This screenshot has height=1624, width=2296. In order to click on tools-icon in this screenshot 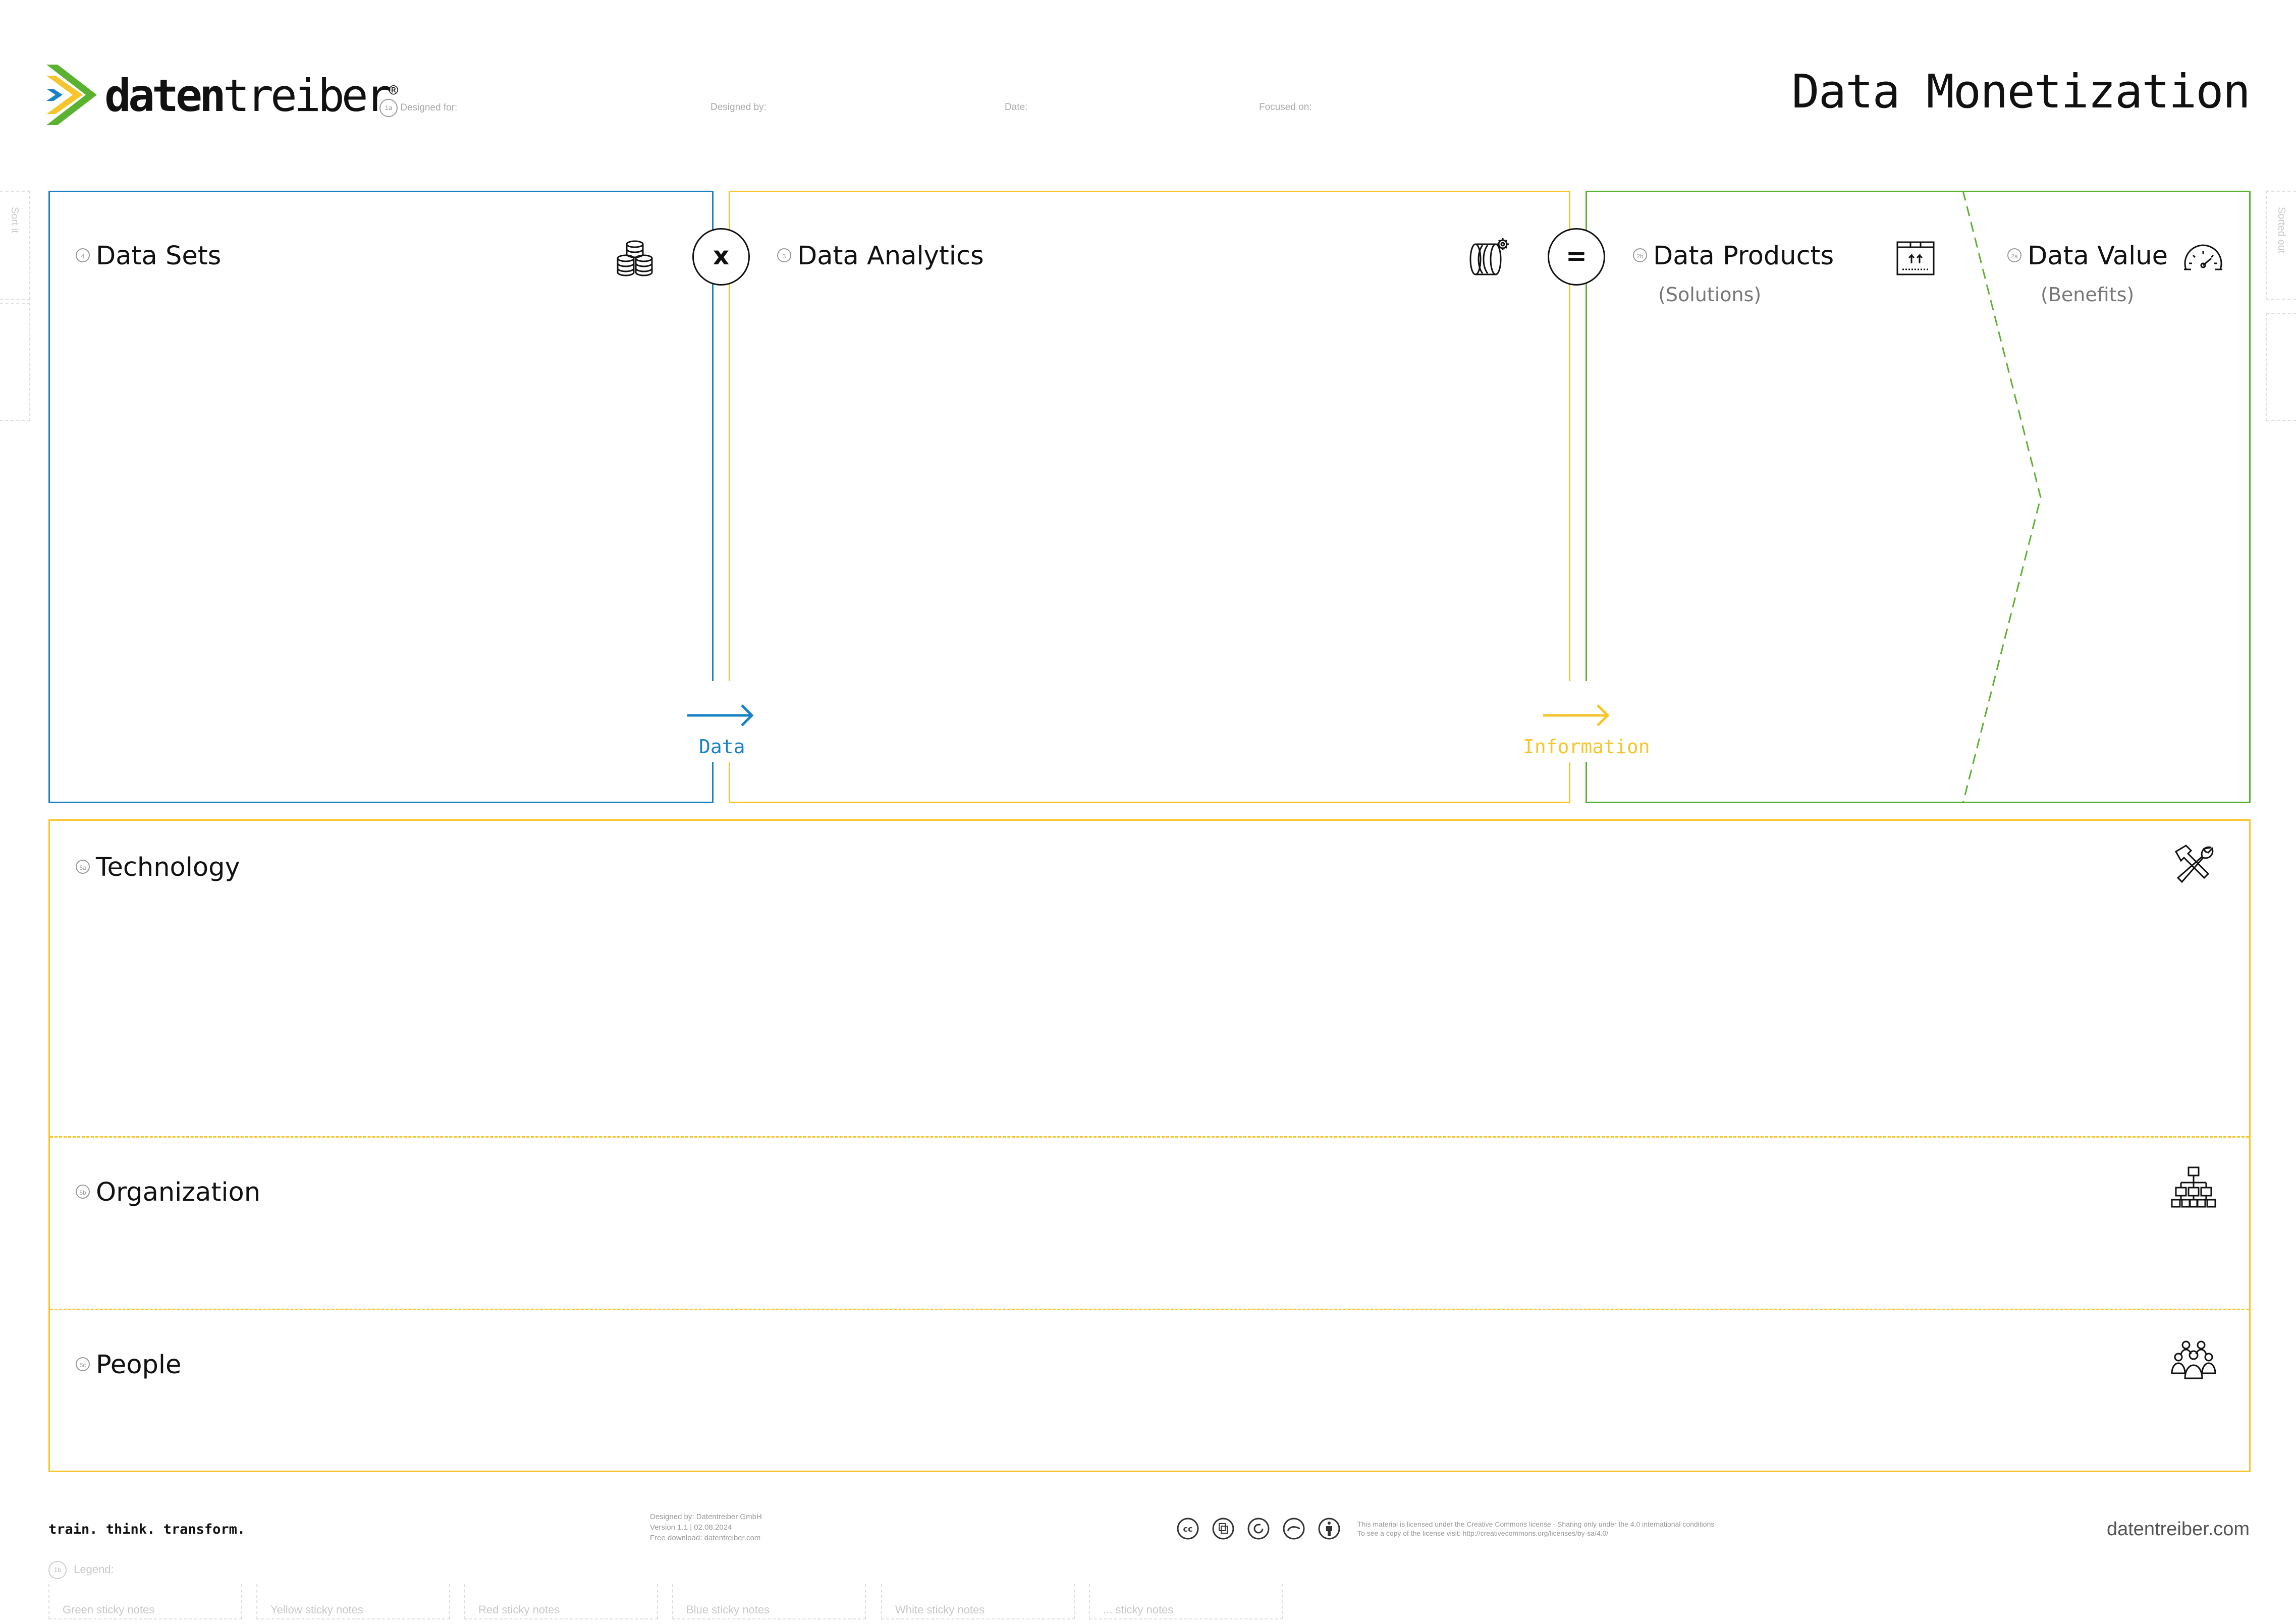, I will do `click(2194, 864)`.